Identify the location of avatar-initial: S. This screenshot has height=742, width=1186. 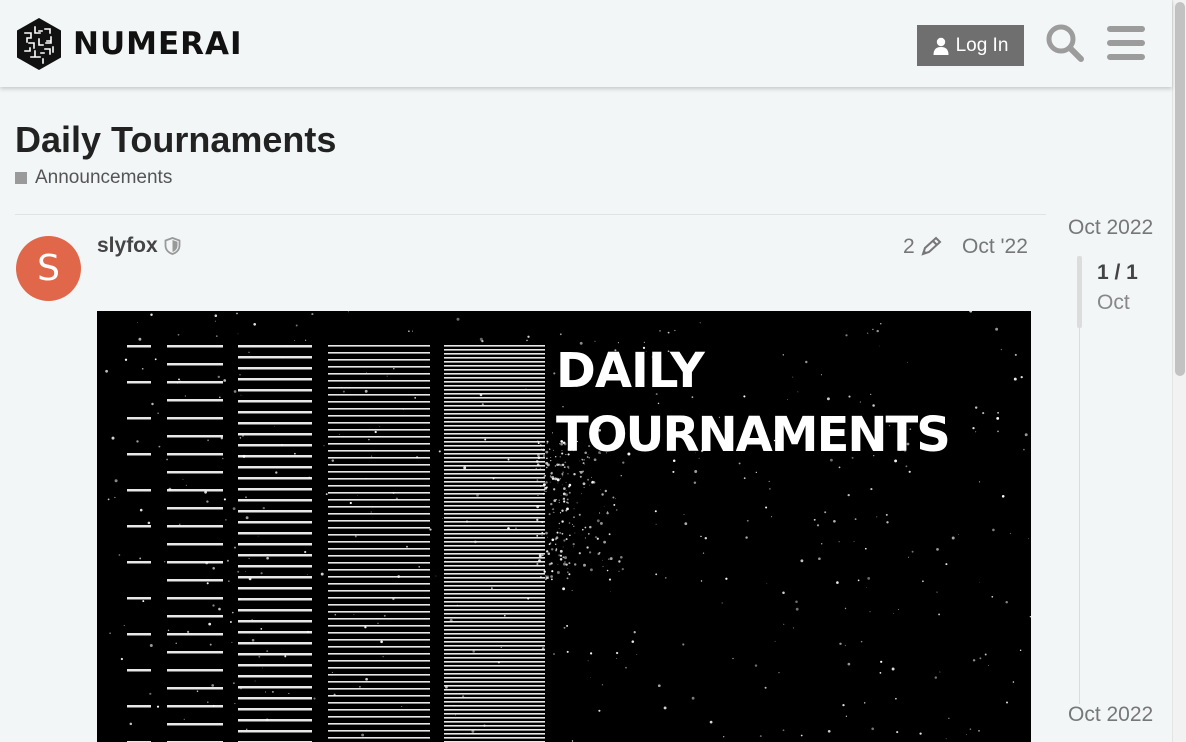
(48, 268).